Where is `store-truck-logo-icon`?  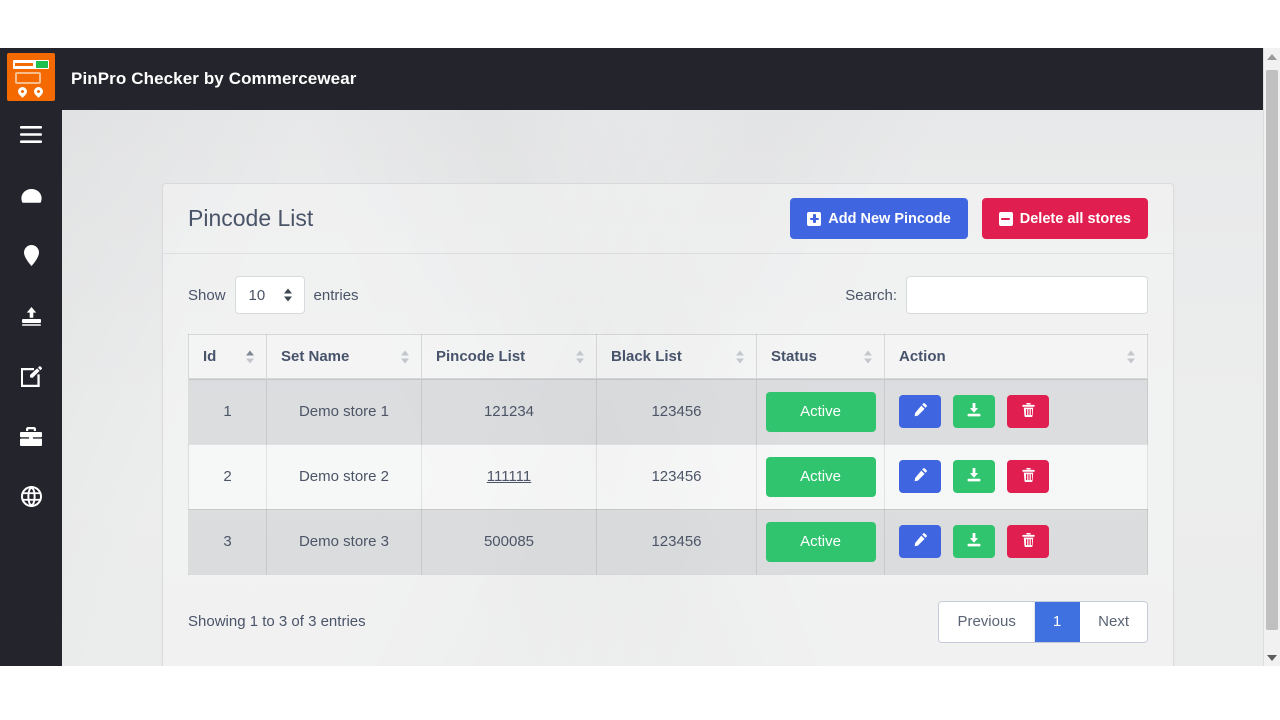 store-truck-logo-icon is located at coordinates (31, 77).